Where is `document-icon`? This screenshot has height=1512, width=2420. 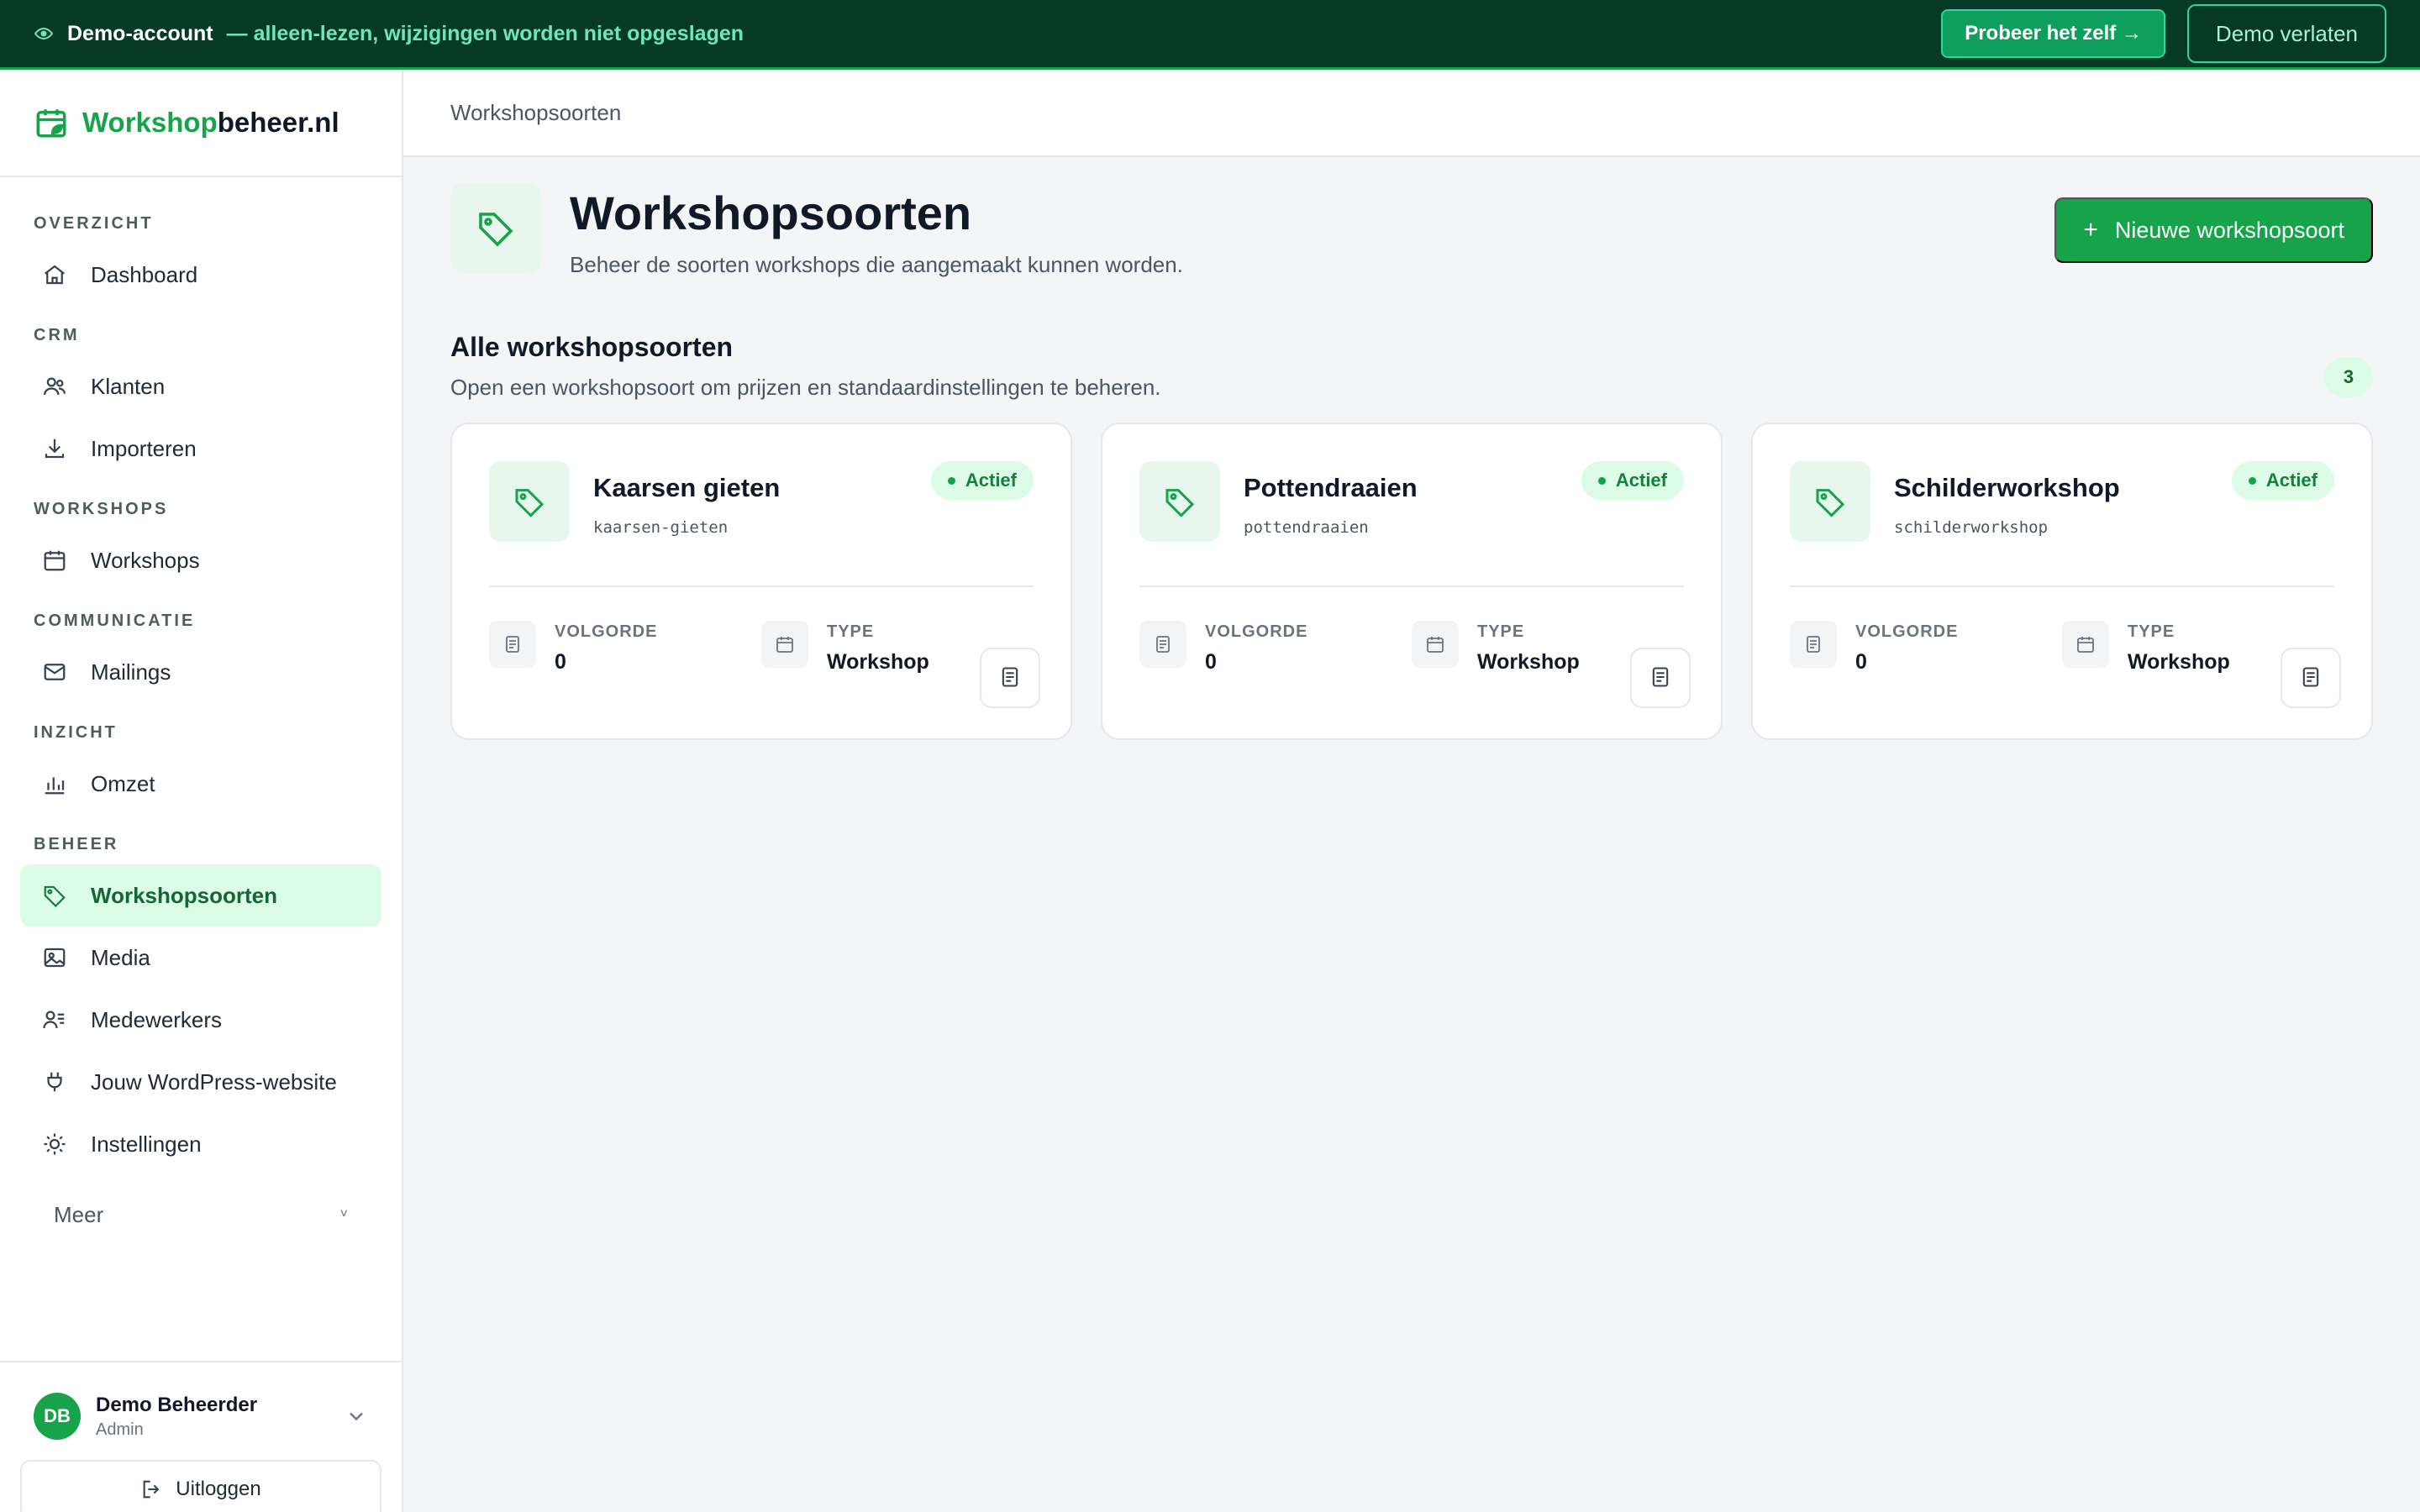
document-icon is located at coordinates (1660, 678).